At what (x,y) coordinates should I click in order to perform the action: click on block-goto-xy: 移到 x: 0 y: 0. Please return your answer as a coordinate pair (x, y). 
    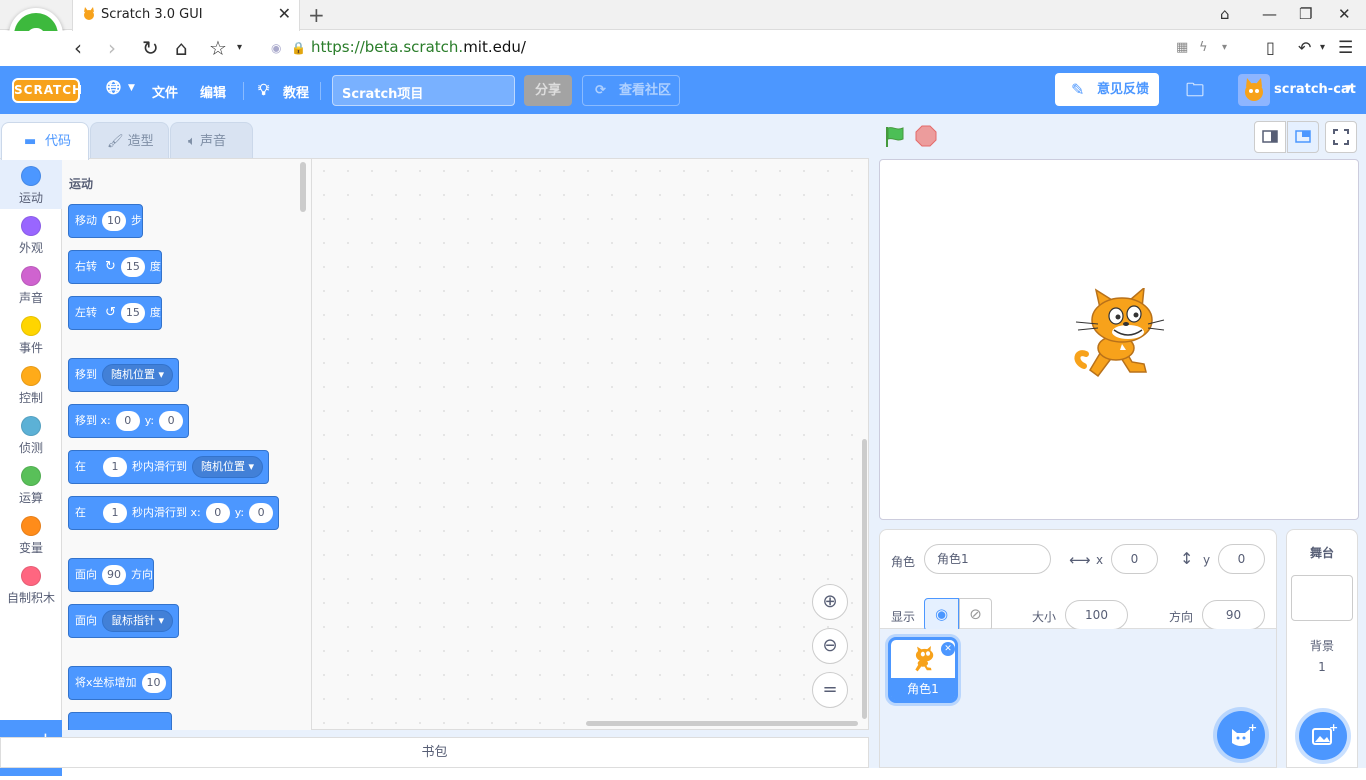
    Looking at the image, I should click on (129, 421).